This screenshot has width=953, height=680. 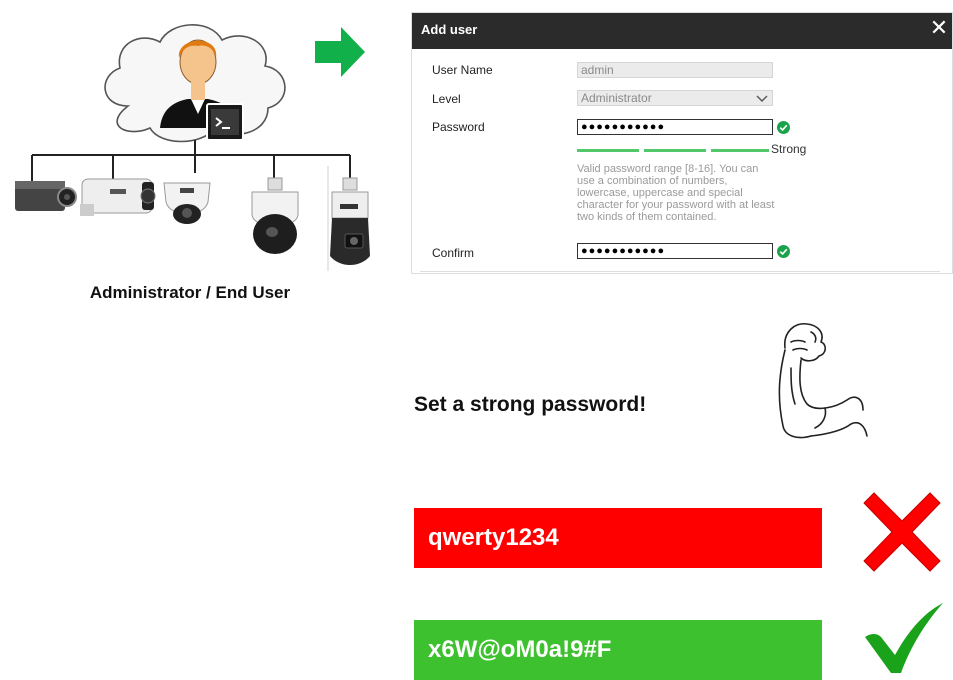 What do you see at coordinates (902, 532) in the screenshot?
I see `cross-icon` at bounding box center [902, 532].